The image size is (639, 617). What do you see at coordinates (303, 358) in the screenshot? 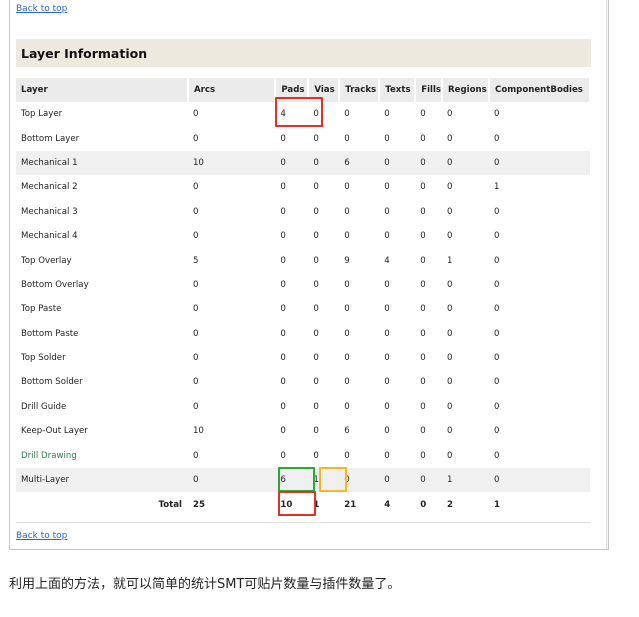
I see `table-row: Top Solder 0 0 0 0 0 0 0 0` at bounding box center [303, 358].